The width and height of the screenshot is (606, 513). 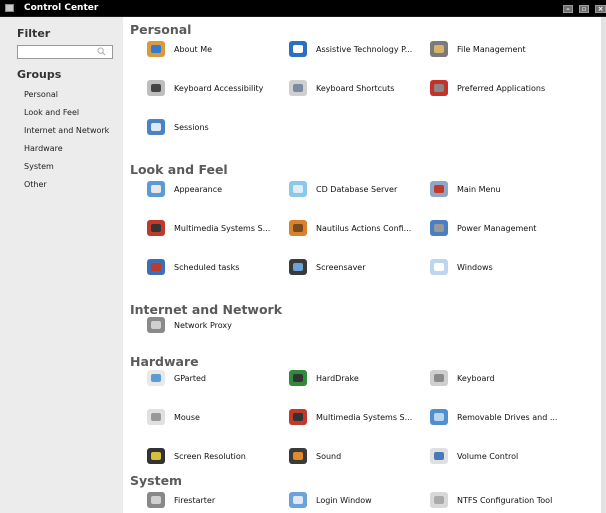 What do you see at coordinates (156, 267) in the screenshot?
I see `scheduled-tasks-icon` at bounding box center [156, 267].